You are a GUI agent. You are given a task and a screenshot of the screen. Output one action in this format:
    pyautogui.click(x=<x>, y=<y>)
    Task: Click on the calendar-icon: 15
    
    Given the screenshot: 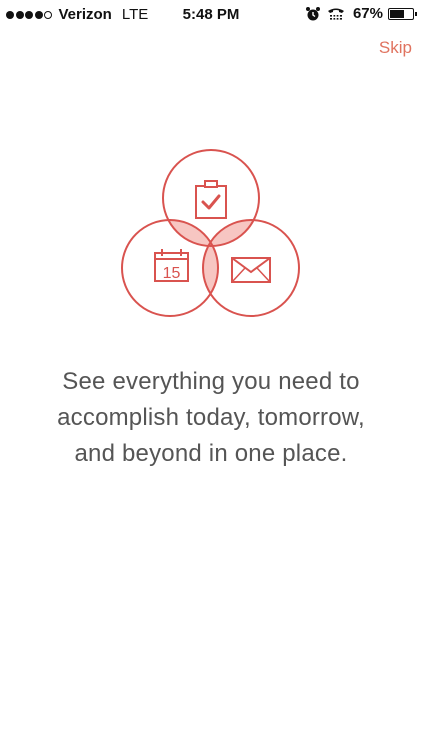 What is the action you would take?
    pyautogui.click(x=171, y=265)
    